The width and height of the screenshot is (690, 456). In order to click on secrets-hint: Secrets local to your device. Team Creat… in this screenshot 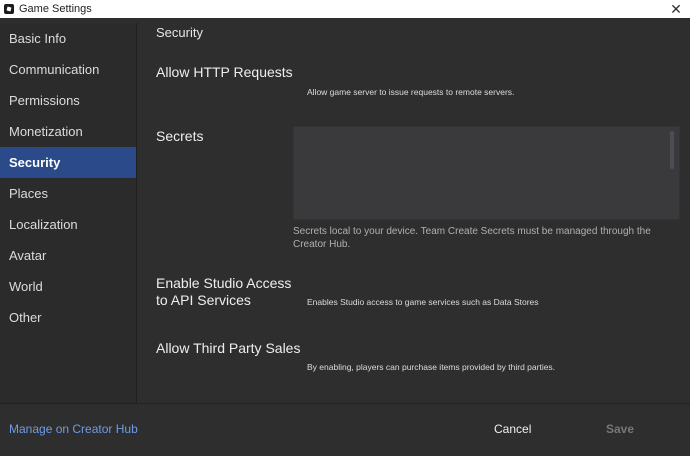, I will do `click(472, 238)`.